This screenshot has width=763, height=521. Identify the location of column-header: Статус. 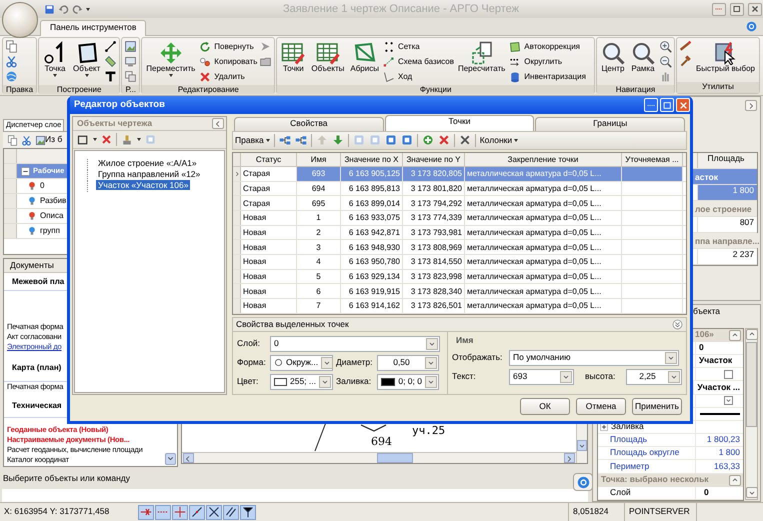
(269, 159).